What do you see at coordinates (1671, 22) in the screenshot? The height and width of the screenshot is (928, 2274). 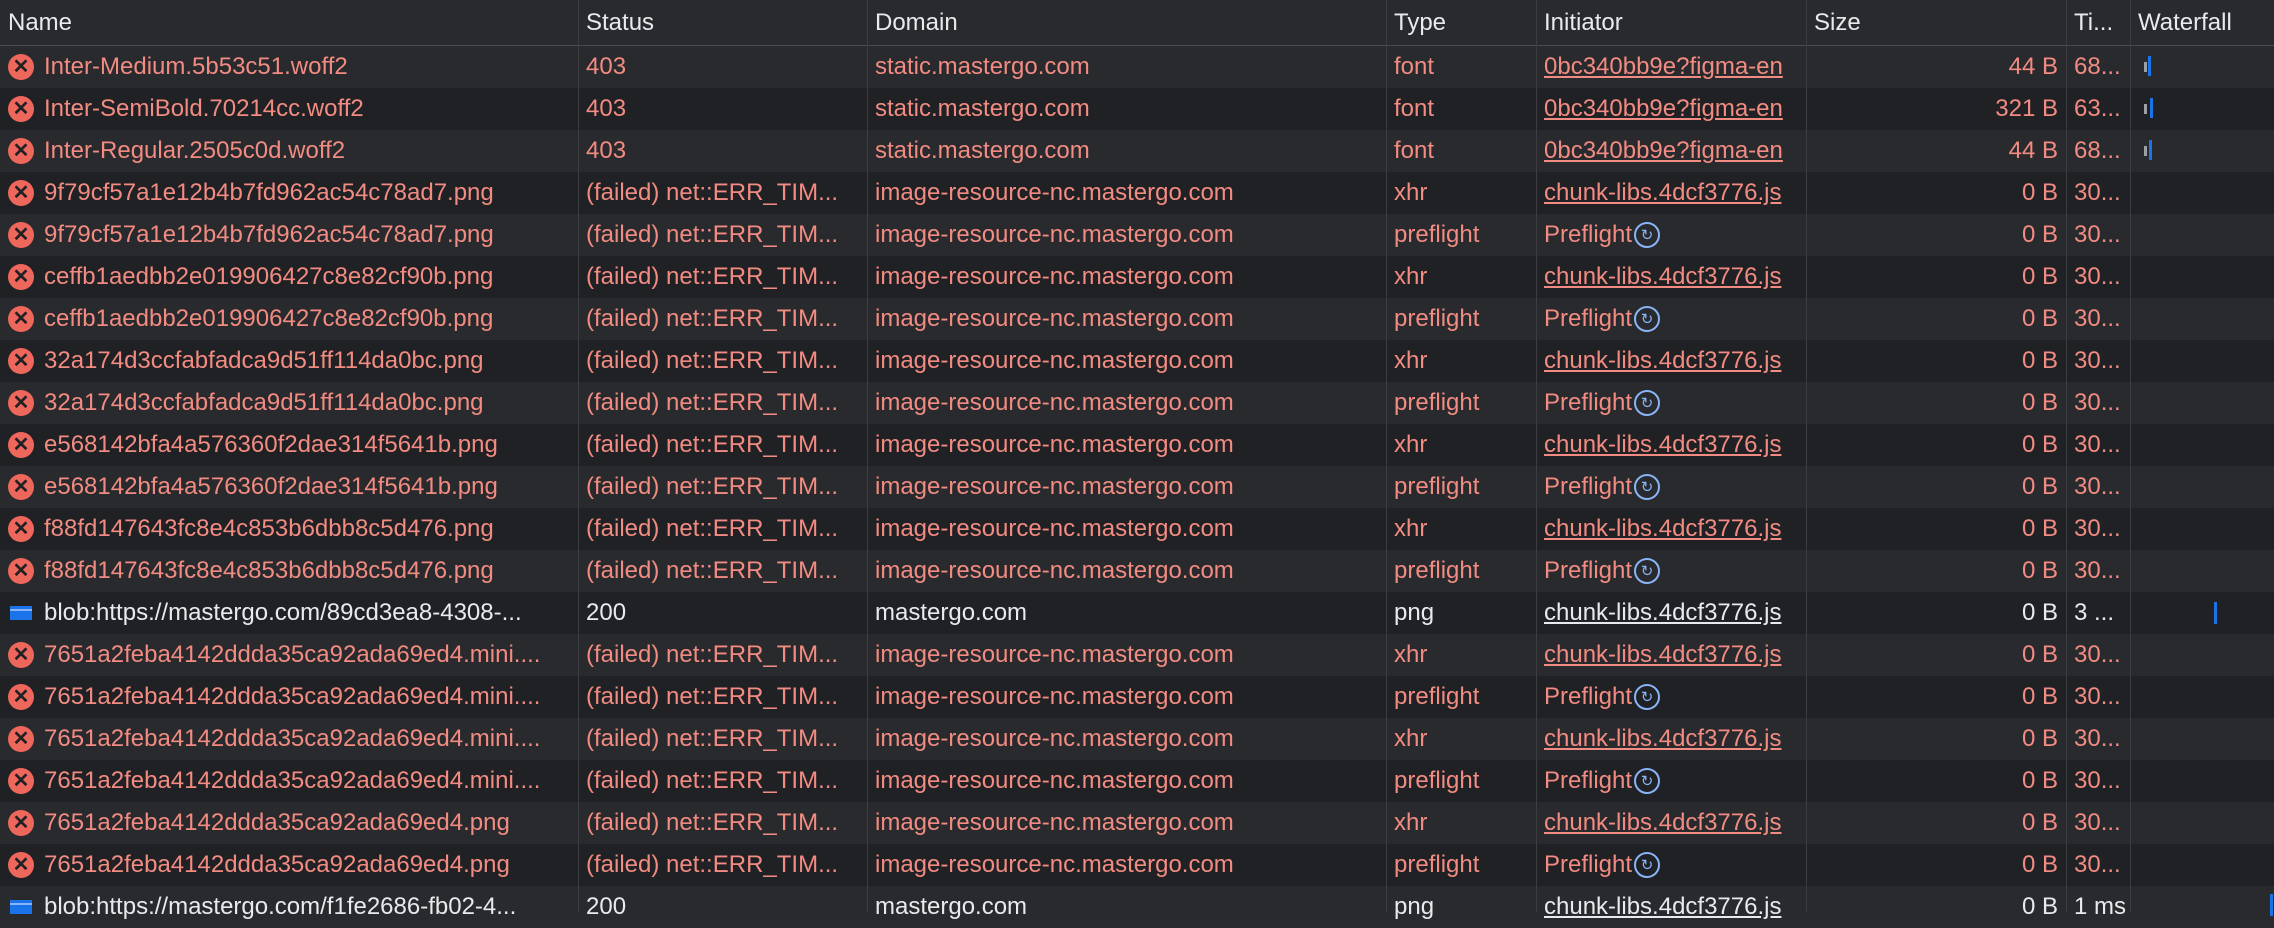 I see `column-header-initiator: Initiator` at bounding box center [1671, 22].